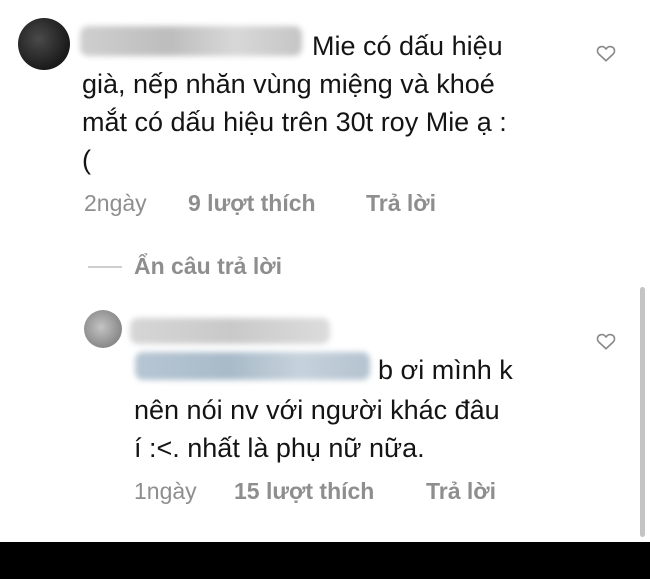  Describe the element at coordinates (407, 46) in the screenshot. I see `comment-text-line: Mie có dấu hiệu` at that location.